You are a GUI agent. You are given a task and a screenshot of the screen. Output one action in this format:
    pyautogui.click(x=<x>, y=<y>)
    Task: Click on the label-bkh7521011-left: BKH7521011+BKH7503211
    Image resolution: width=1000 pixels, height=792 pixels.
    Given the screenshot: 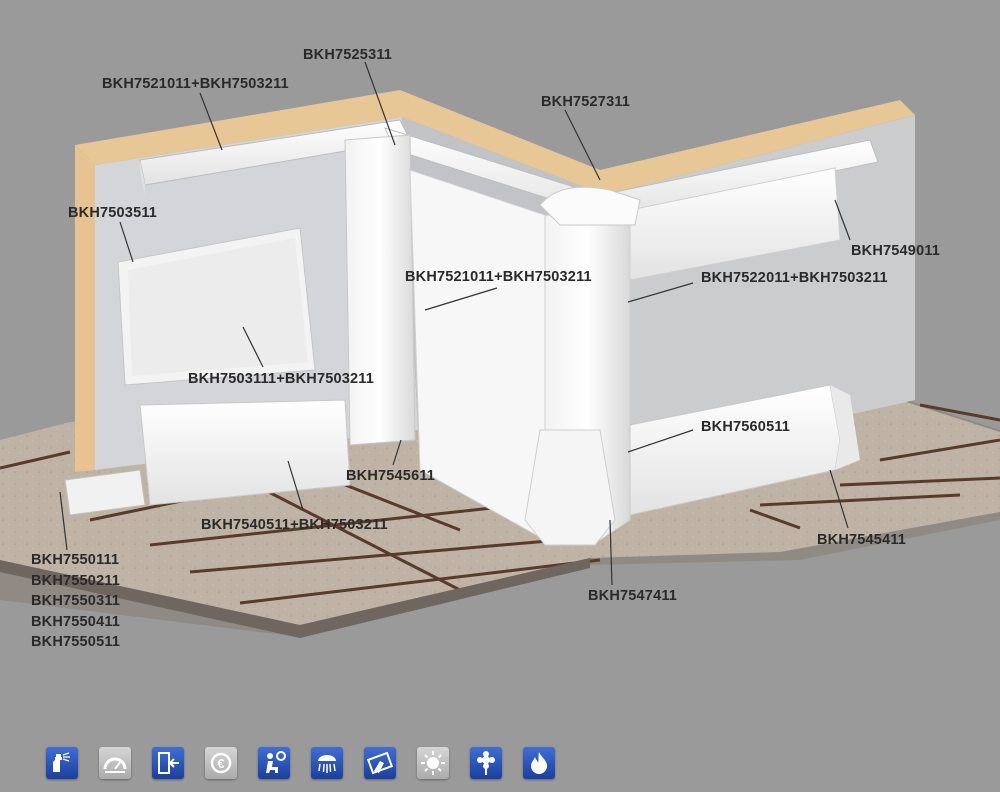 What is the action you would take?
    pyautogui.click(x=195, y=84)
    